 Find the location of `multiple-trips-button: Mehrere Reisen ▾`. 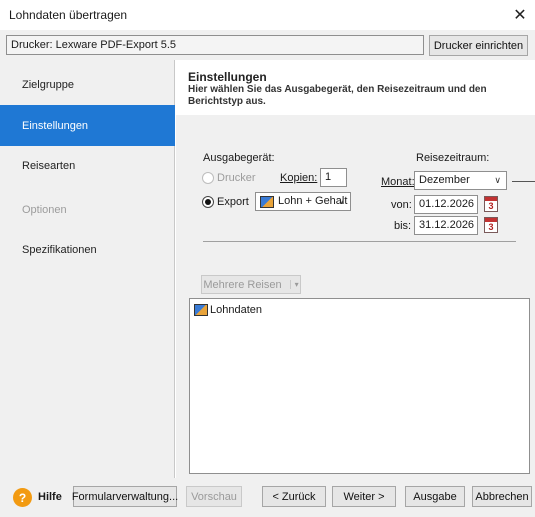

multiple-trips-button: Mehrere Reisen ▾ is located at coordinates (251, 284).